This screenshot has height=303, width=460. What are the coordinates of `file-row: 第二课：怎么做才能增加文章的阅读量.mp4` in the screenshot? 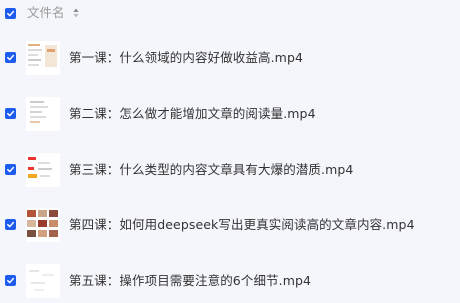 It's located at (230, 114).